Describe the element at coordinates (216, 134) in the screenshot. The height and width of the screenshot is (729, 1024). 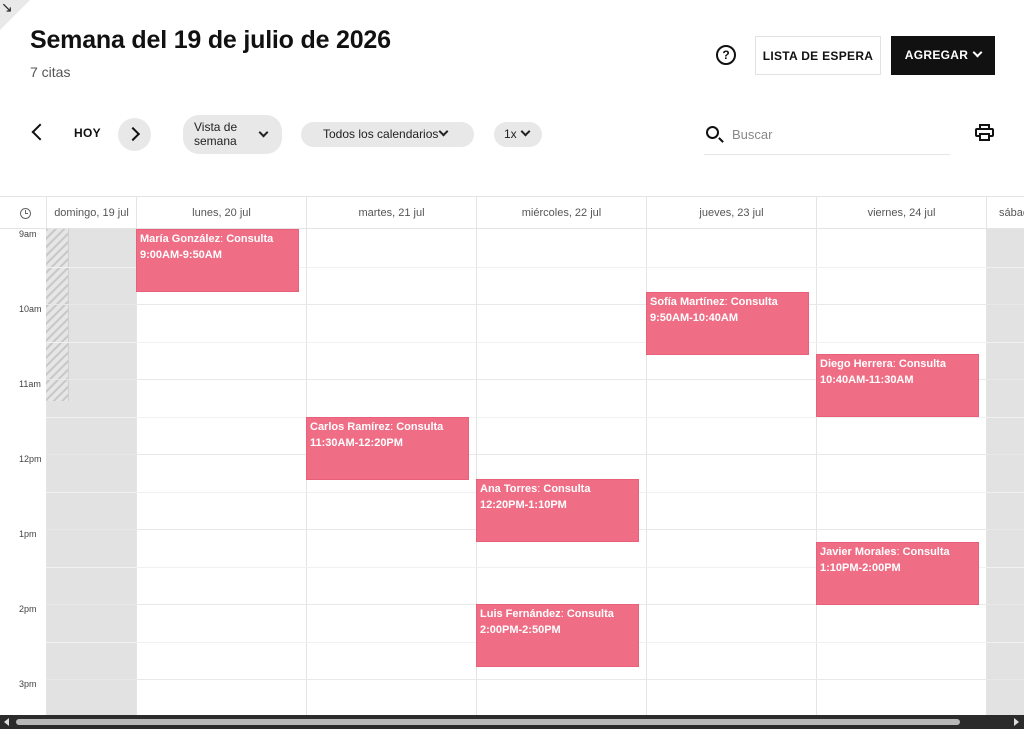
I see `view-select-label: Vista de semana` at that location.